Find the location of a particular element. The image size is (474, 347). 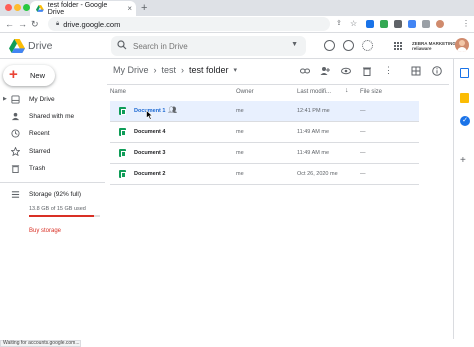

sidebar-item-label: Recent is located at coordinates (39, 133).